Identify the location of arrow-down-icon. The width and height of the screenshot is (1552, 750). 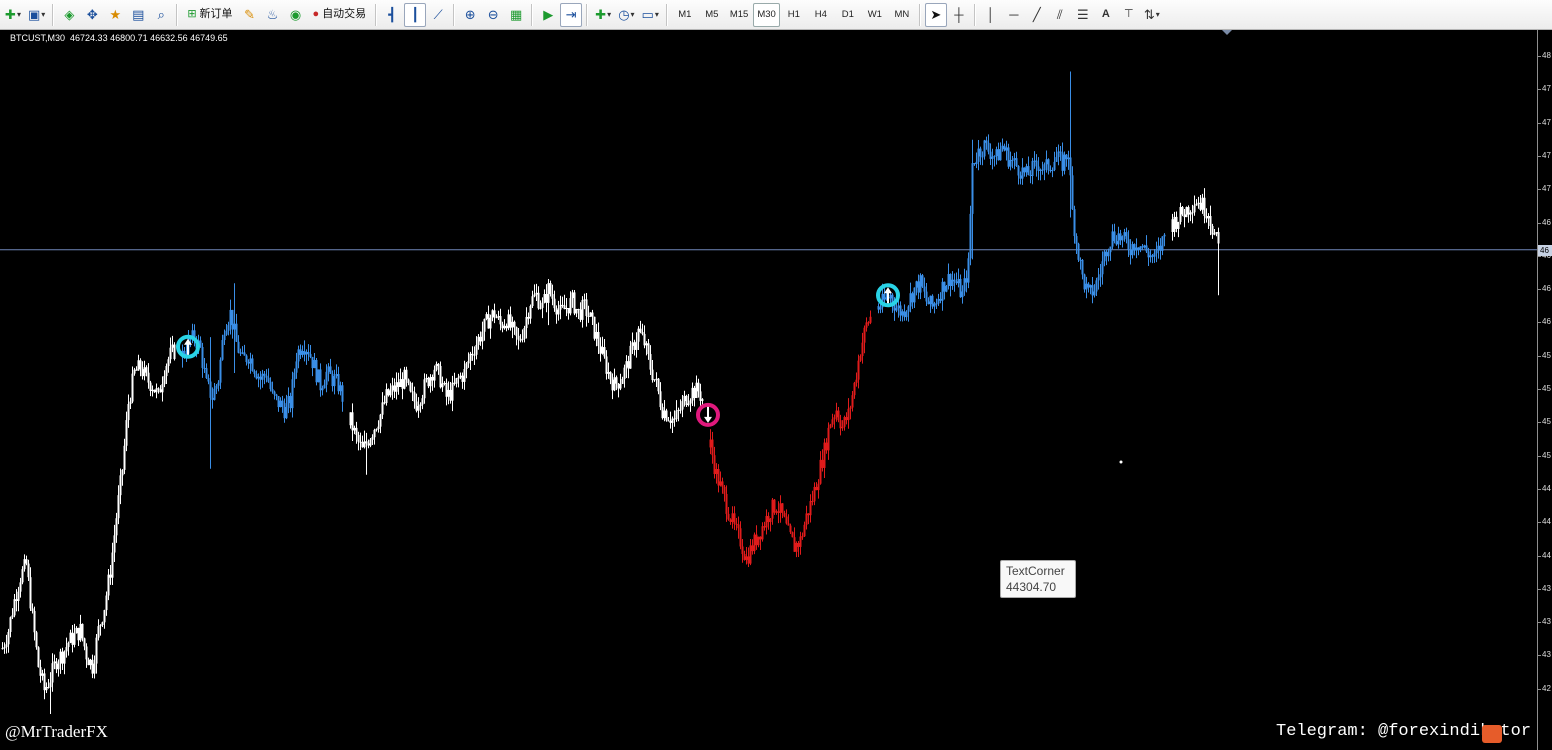
(708, 414).